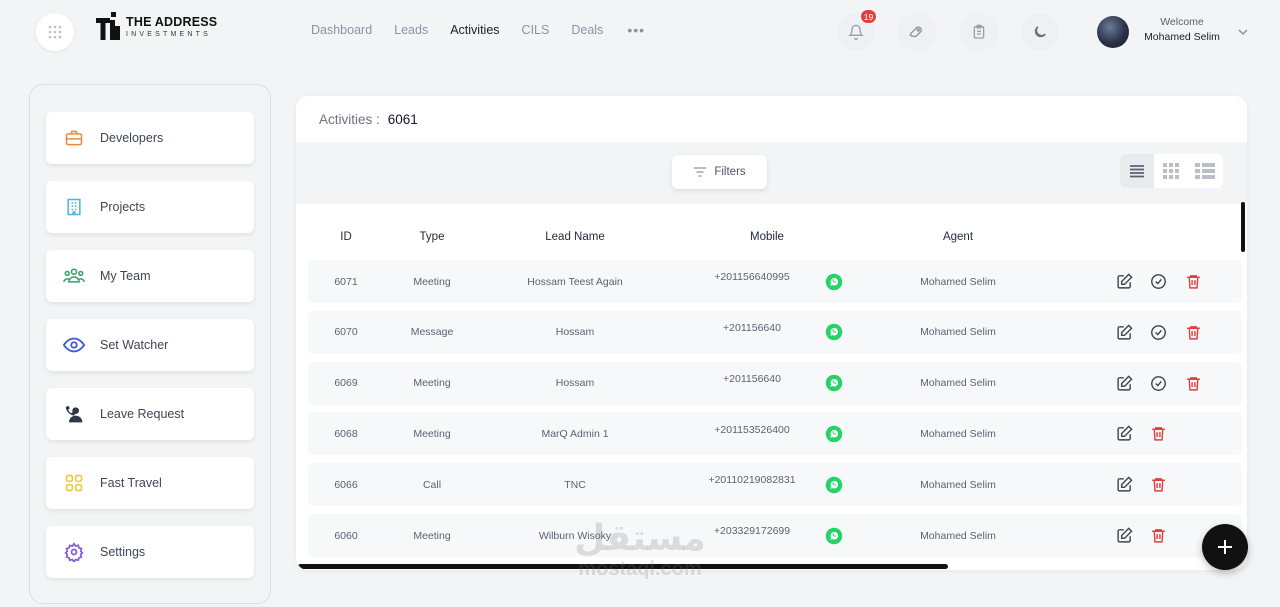 This screenshot has width=1280, height=607. I want to click on list-icon, so click(1137, 171).